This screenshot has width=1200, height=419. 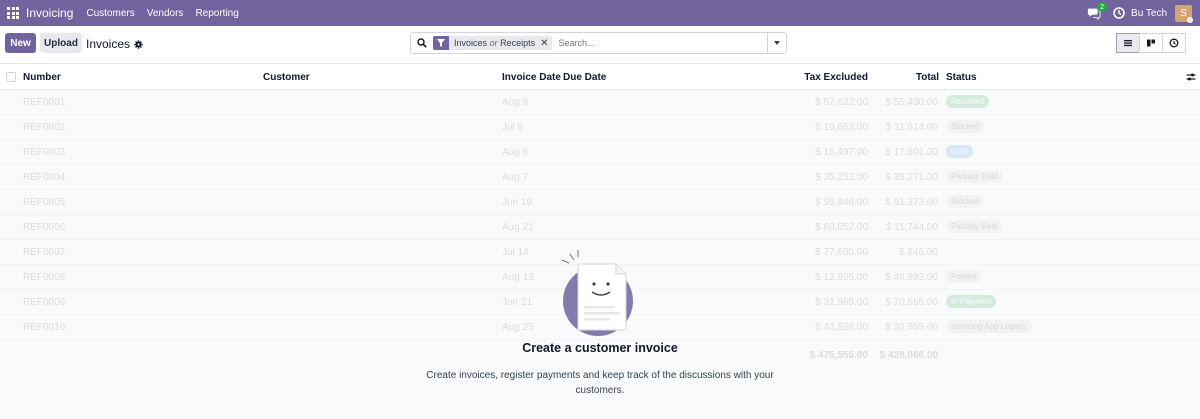 I want to click on chat-icon: 2, so click(x=1097, y=11).